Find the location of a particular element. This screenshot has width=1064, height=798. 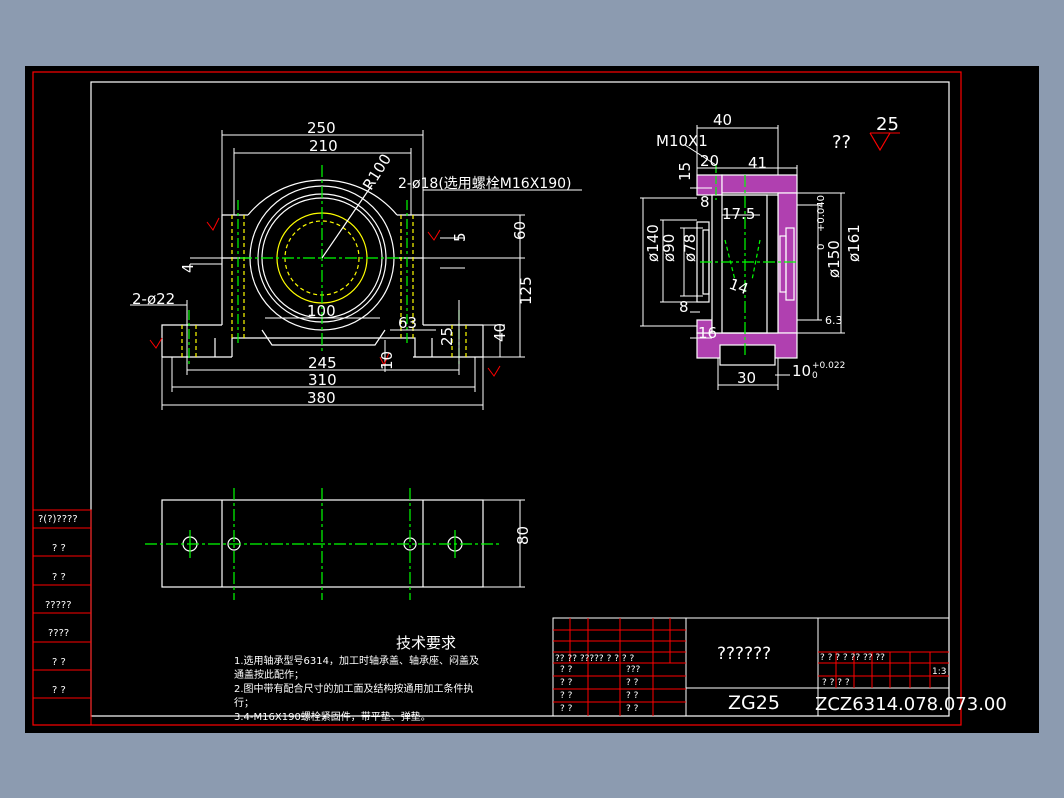

dim-63: 63 is located at coordinates (407, 323).